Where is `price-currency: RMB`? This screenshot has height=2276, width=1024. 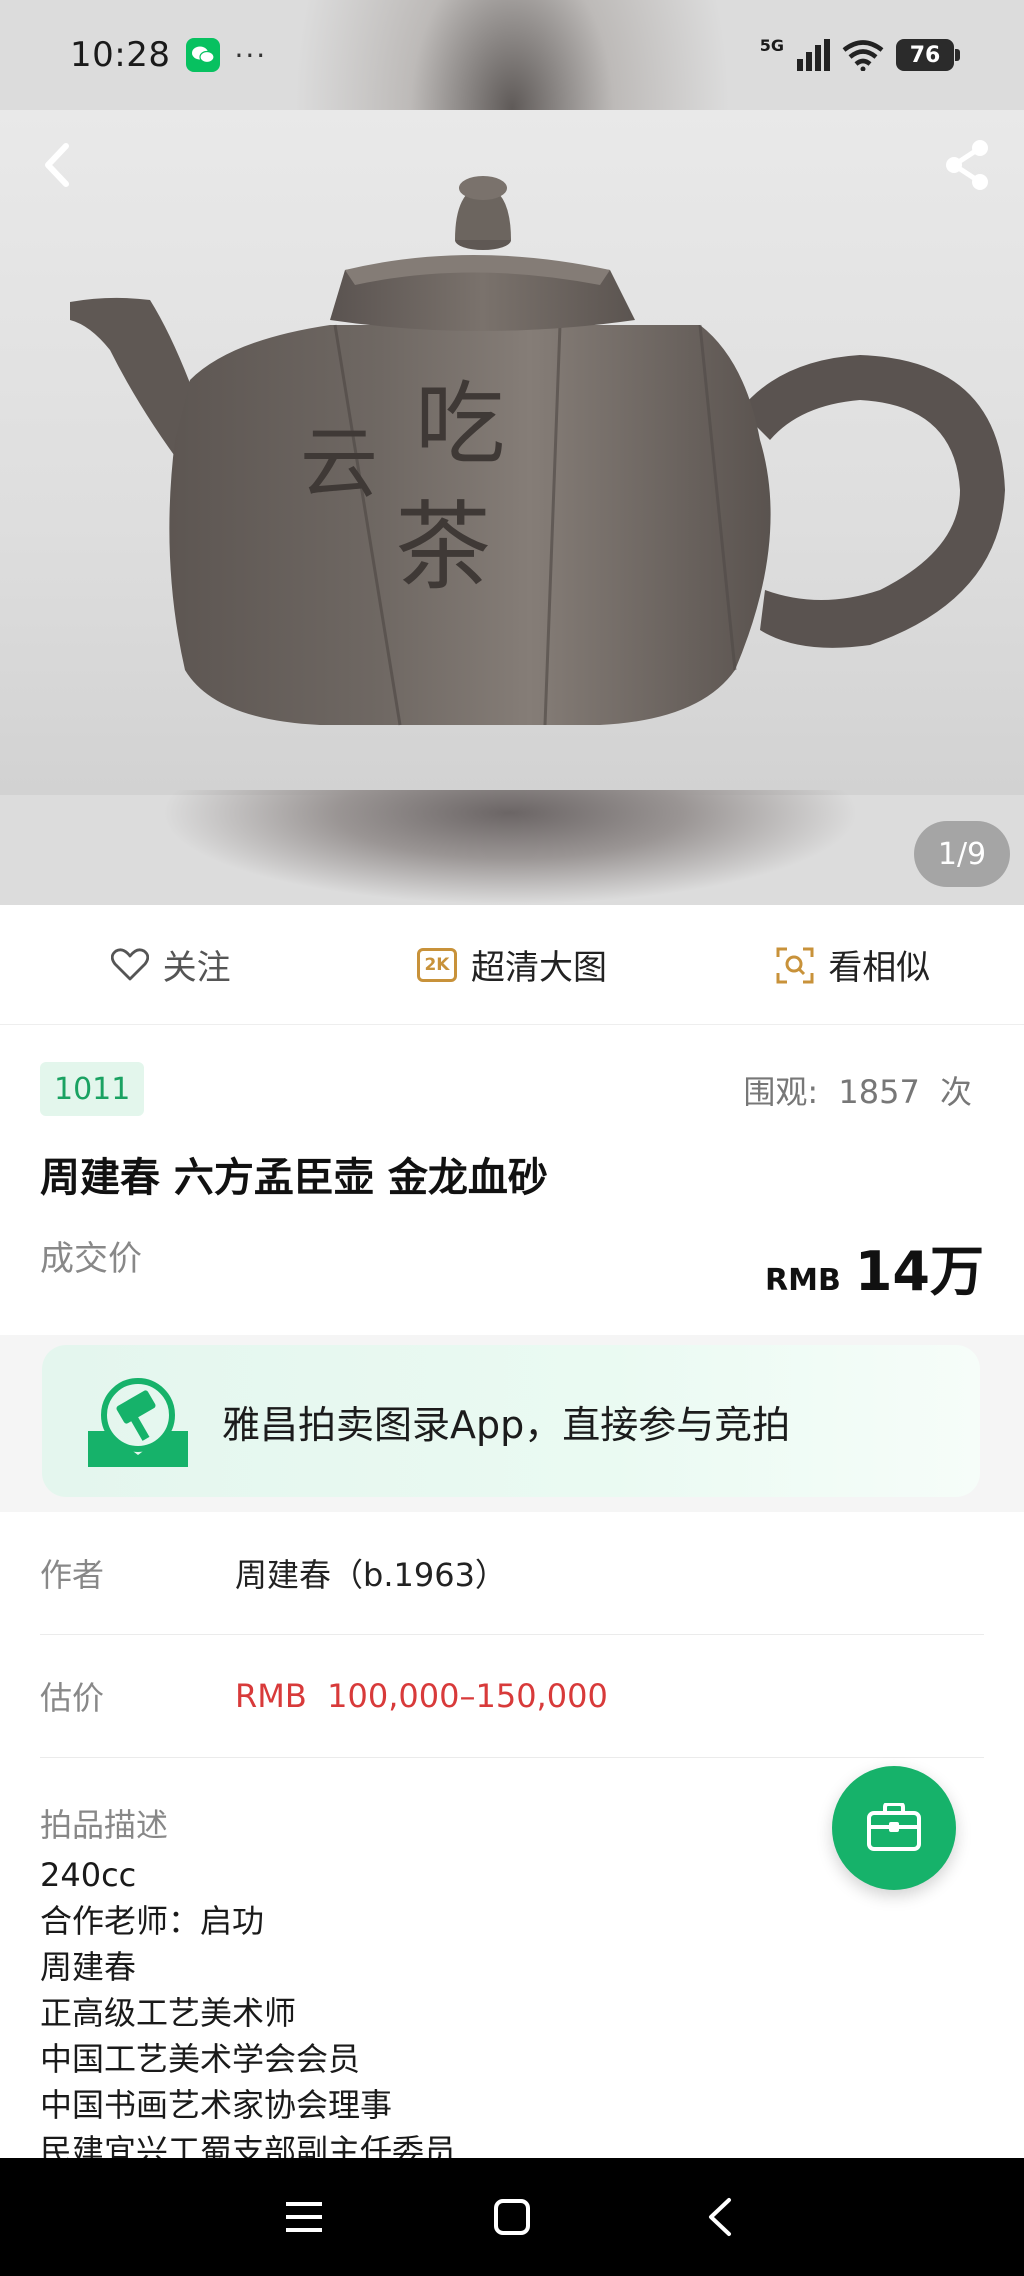 price-currency: RMB is located at coordinates (803, 1280).